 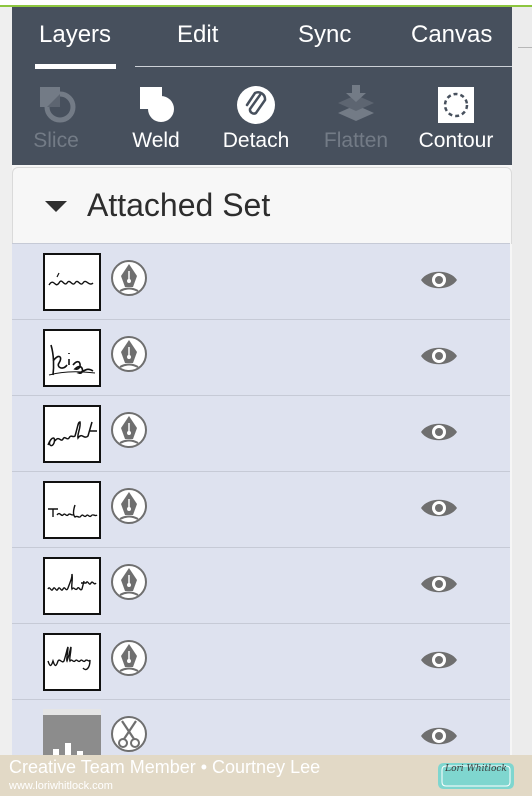 What do you see at coordinates (58, 105) in the screenshot?
I see `slice-icon` at bounding box center [58, 105].